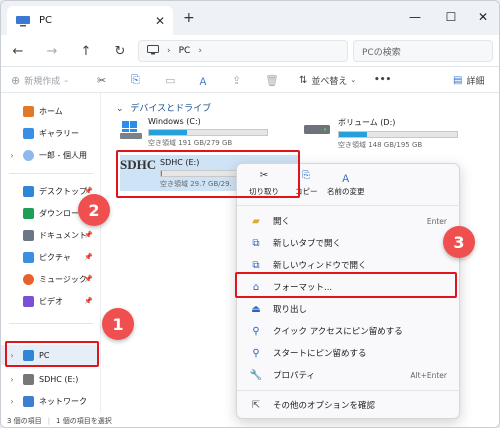  Describe the element at coordinates (23, 21) in the screenshot. I see `pc-icon` at that location.